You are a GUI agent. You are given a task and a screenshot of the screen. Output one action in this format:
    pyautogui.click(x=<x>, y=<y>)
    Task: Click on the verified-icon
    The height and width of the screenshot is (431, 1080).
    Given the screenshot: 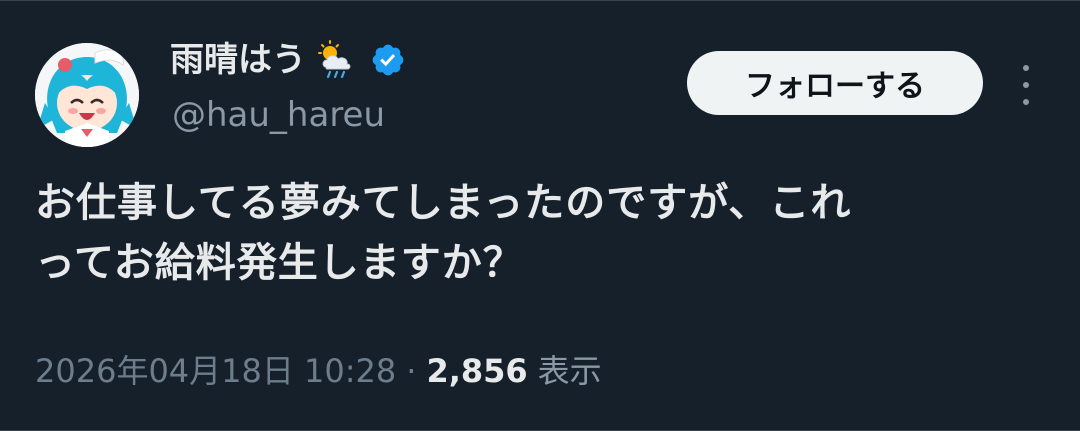 What is the action you would take?
    pyautogui.click(x=388, y=60)
    